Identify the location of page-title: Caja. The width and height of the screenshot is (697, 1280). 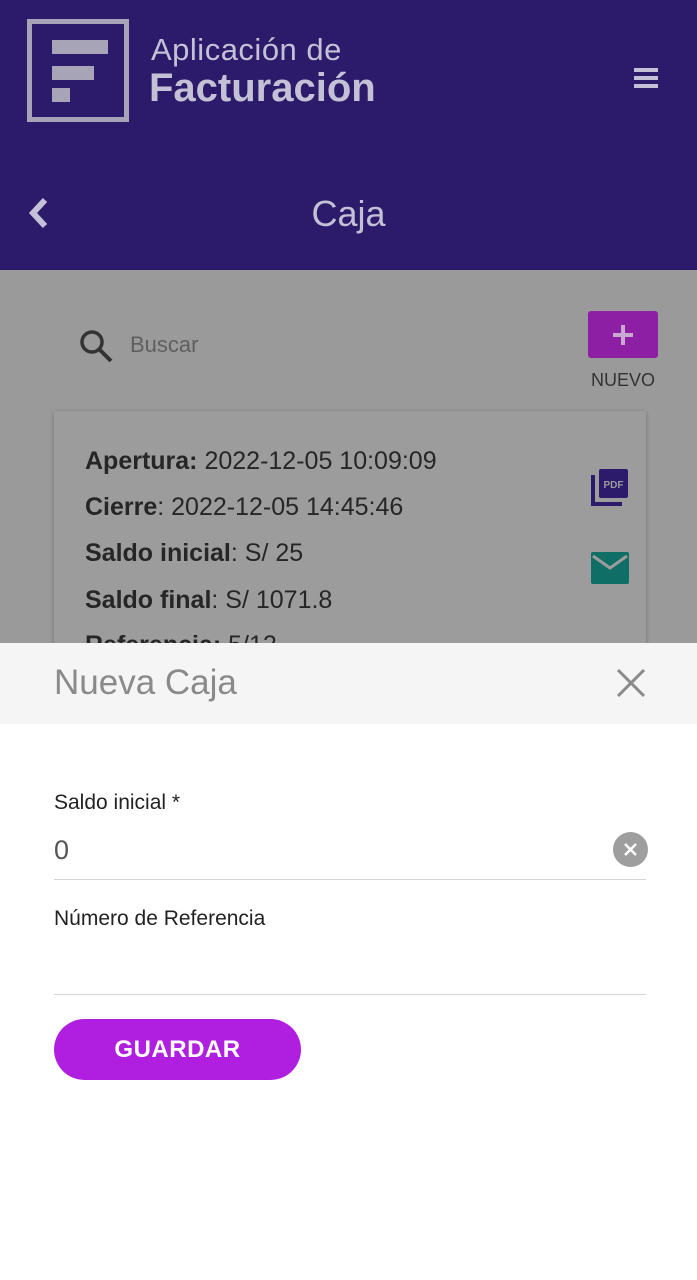
(348, 213).